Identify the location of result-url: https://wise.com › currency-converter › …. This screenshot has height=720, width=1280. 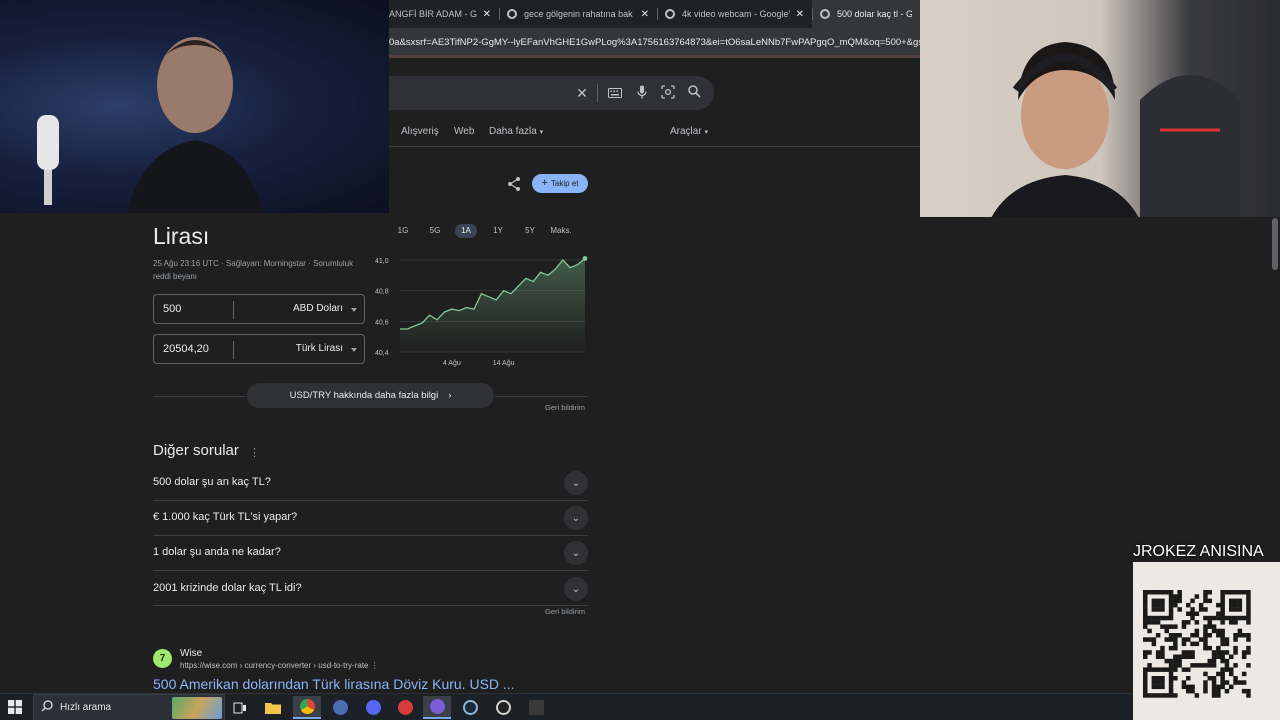
(279, 665).